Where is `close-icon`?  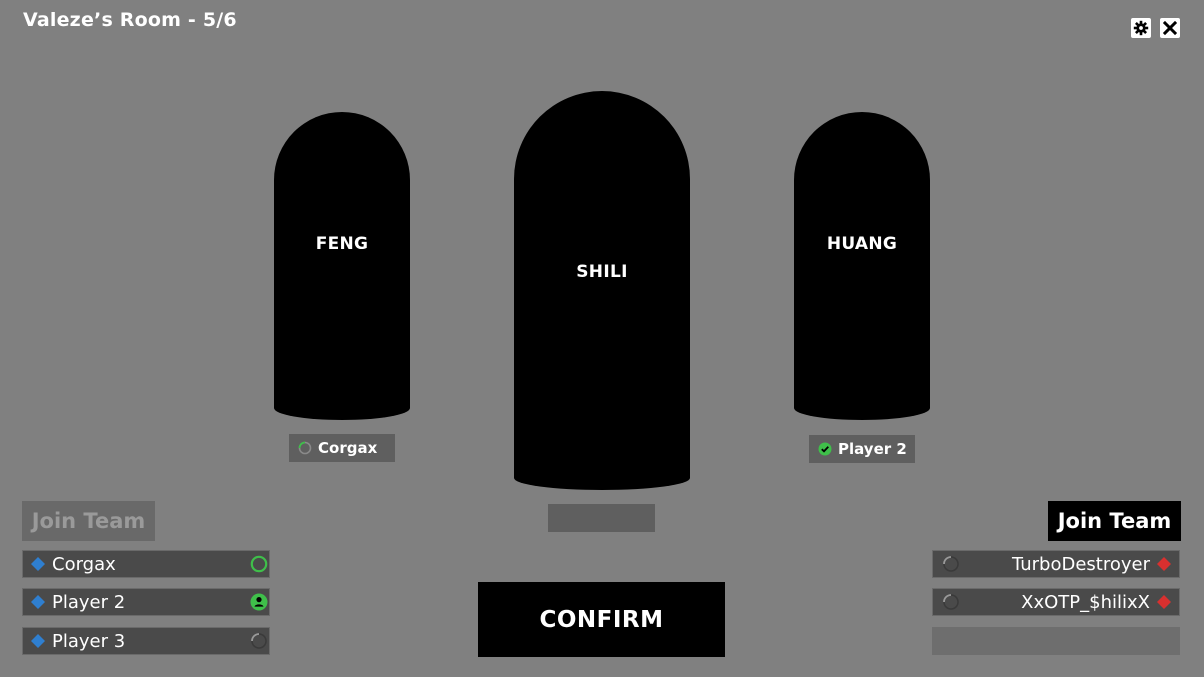
close-icon is located at coordinates (1170, 28).